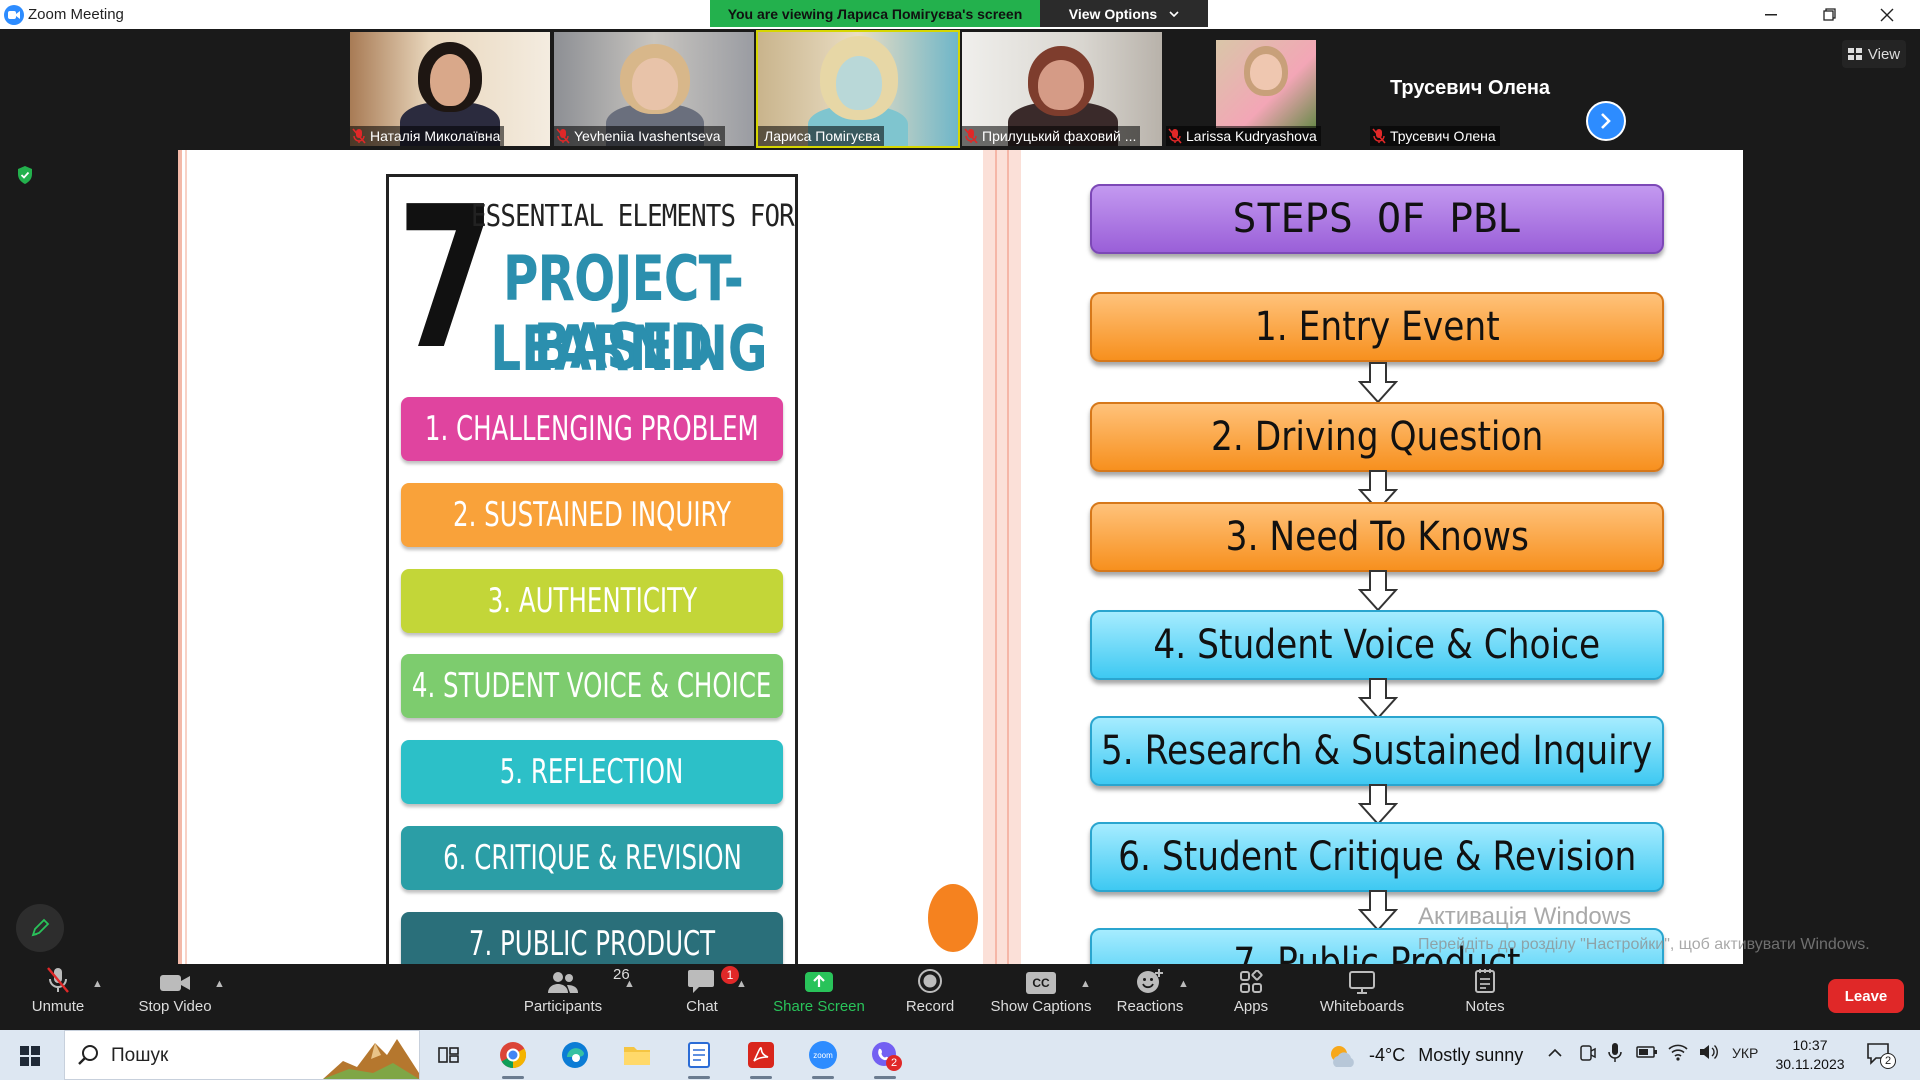  I want to click on meet-now-icon, so click(1587, 1054).